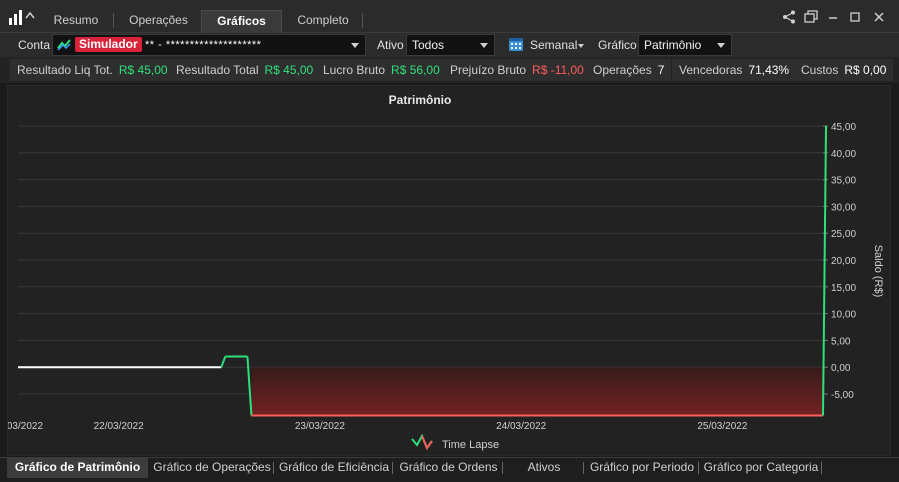 This screenshot has height=482, width=899. Describe the element at coordinates (843, 207) in the screenshot. I see `y-tick-label: 30,00` at that location.